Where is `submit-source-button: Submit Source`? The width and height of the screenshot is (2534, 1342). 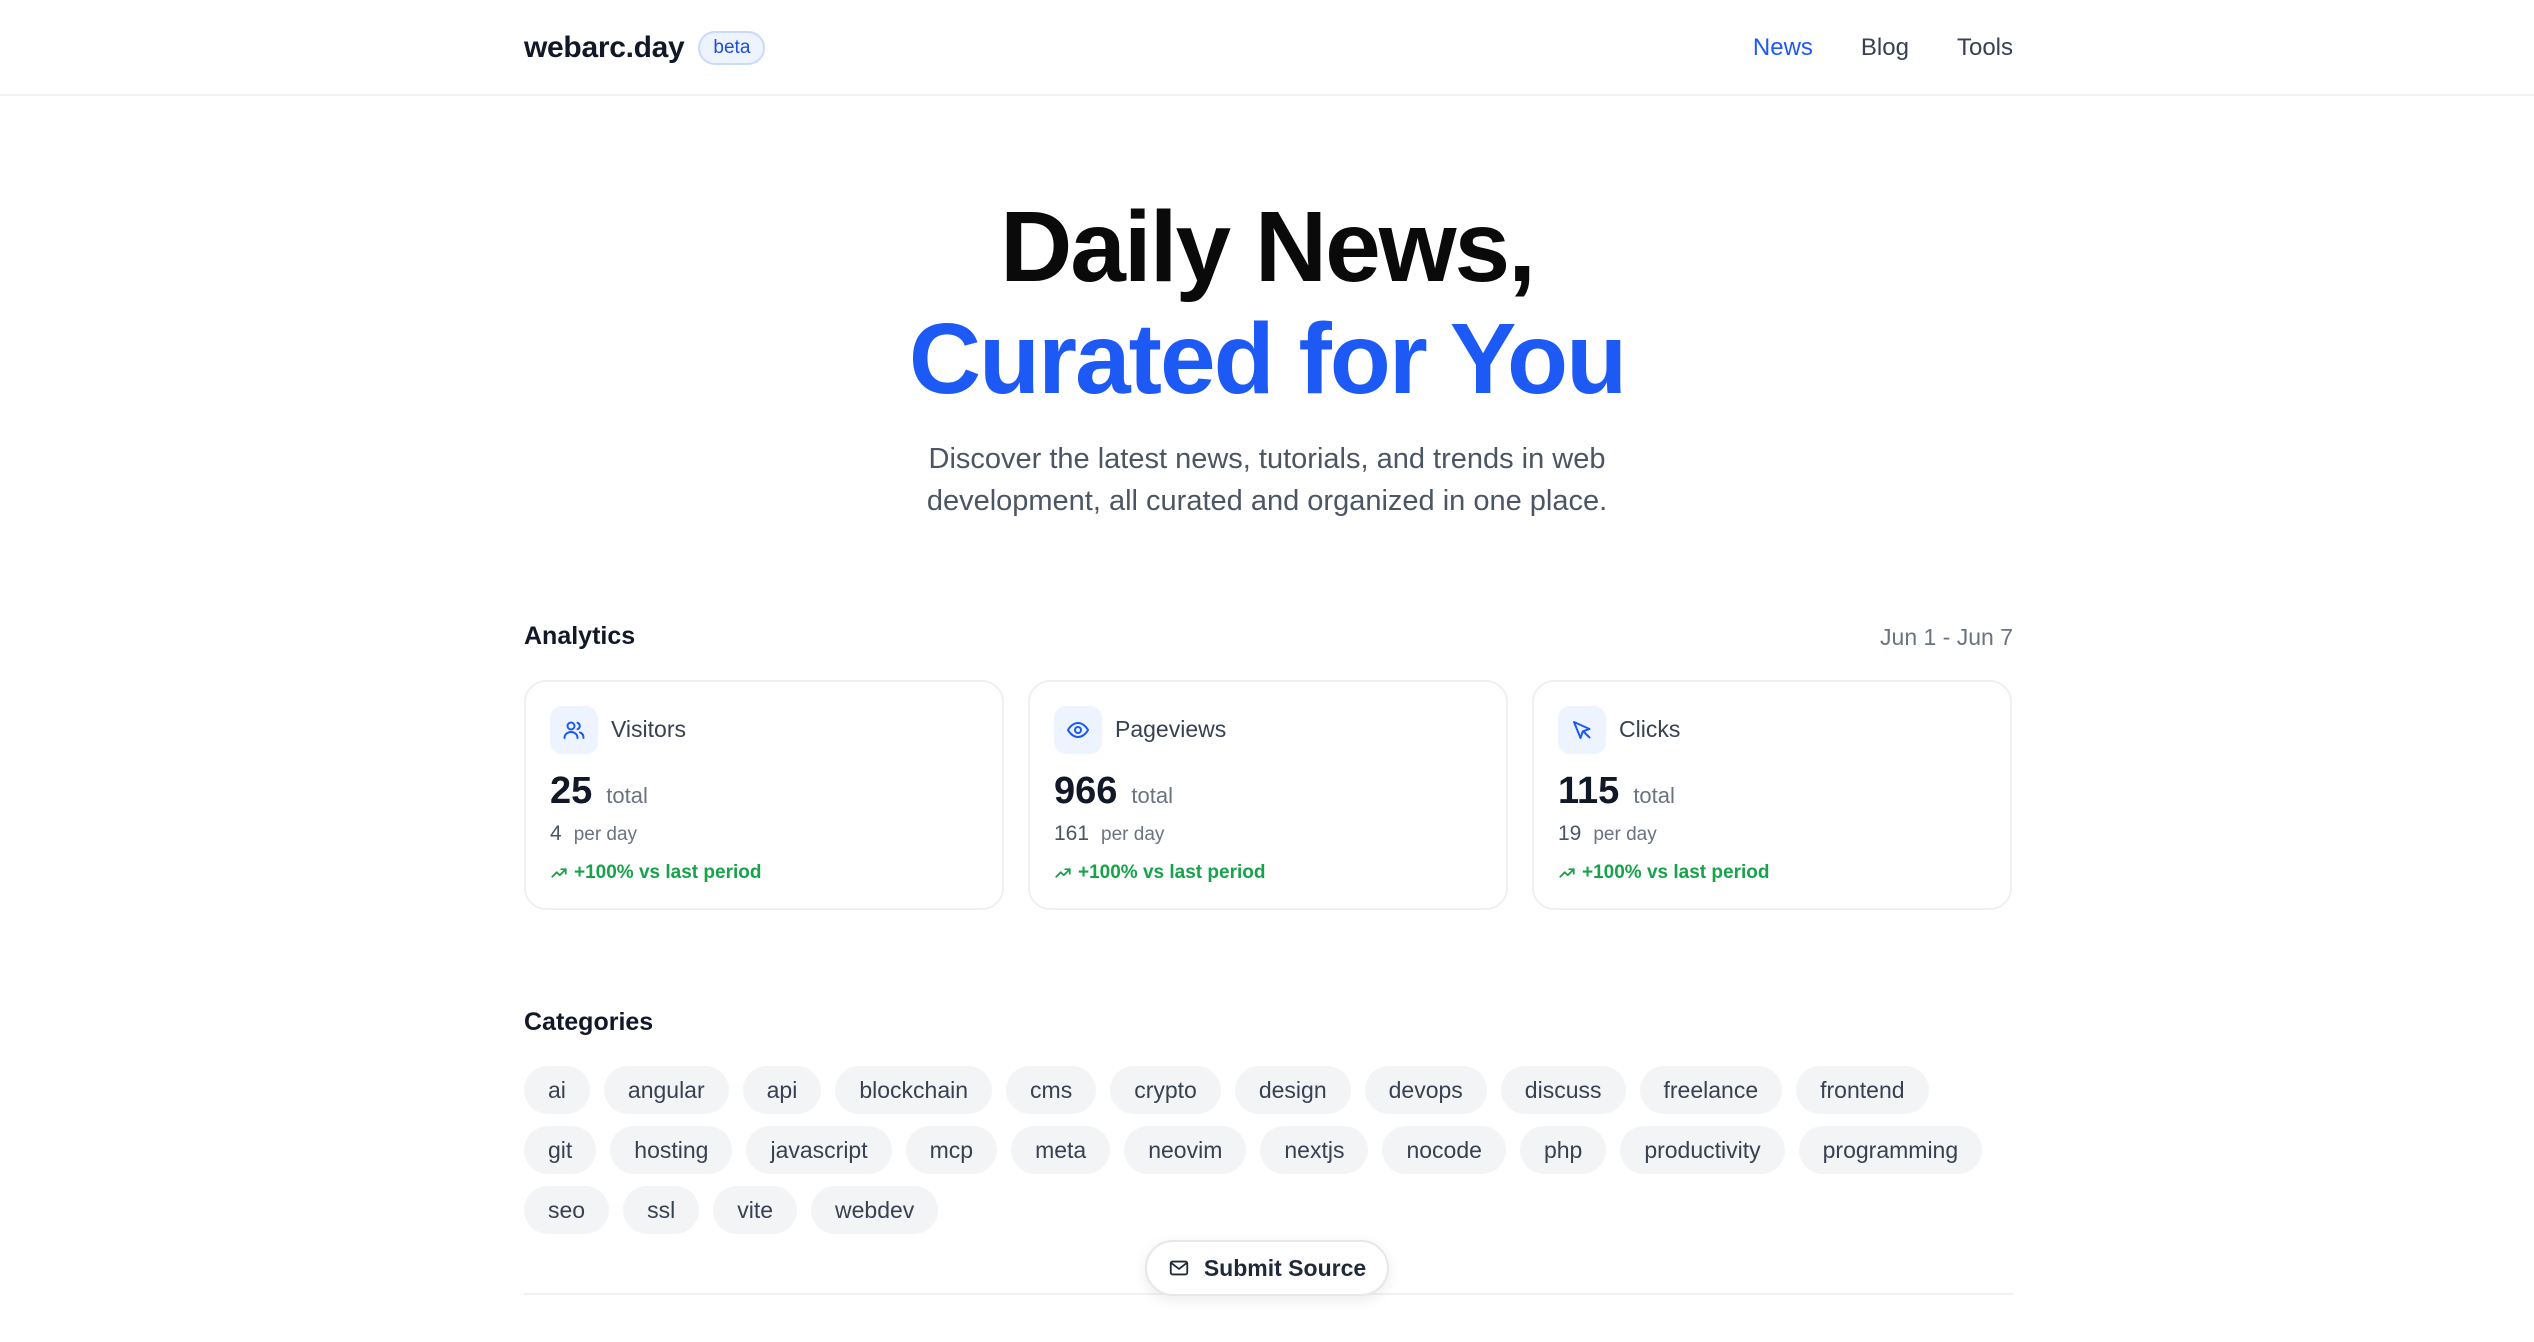 submit-source-button: Submit Source is located at coordinates (1267, 1268).